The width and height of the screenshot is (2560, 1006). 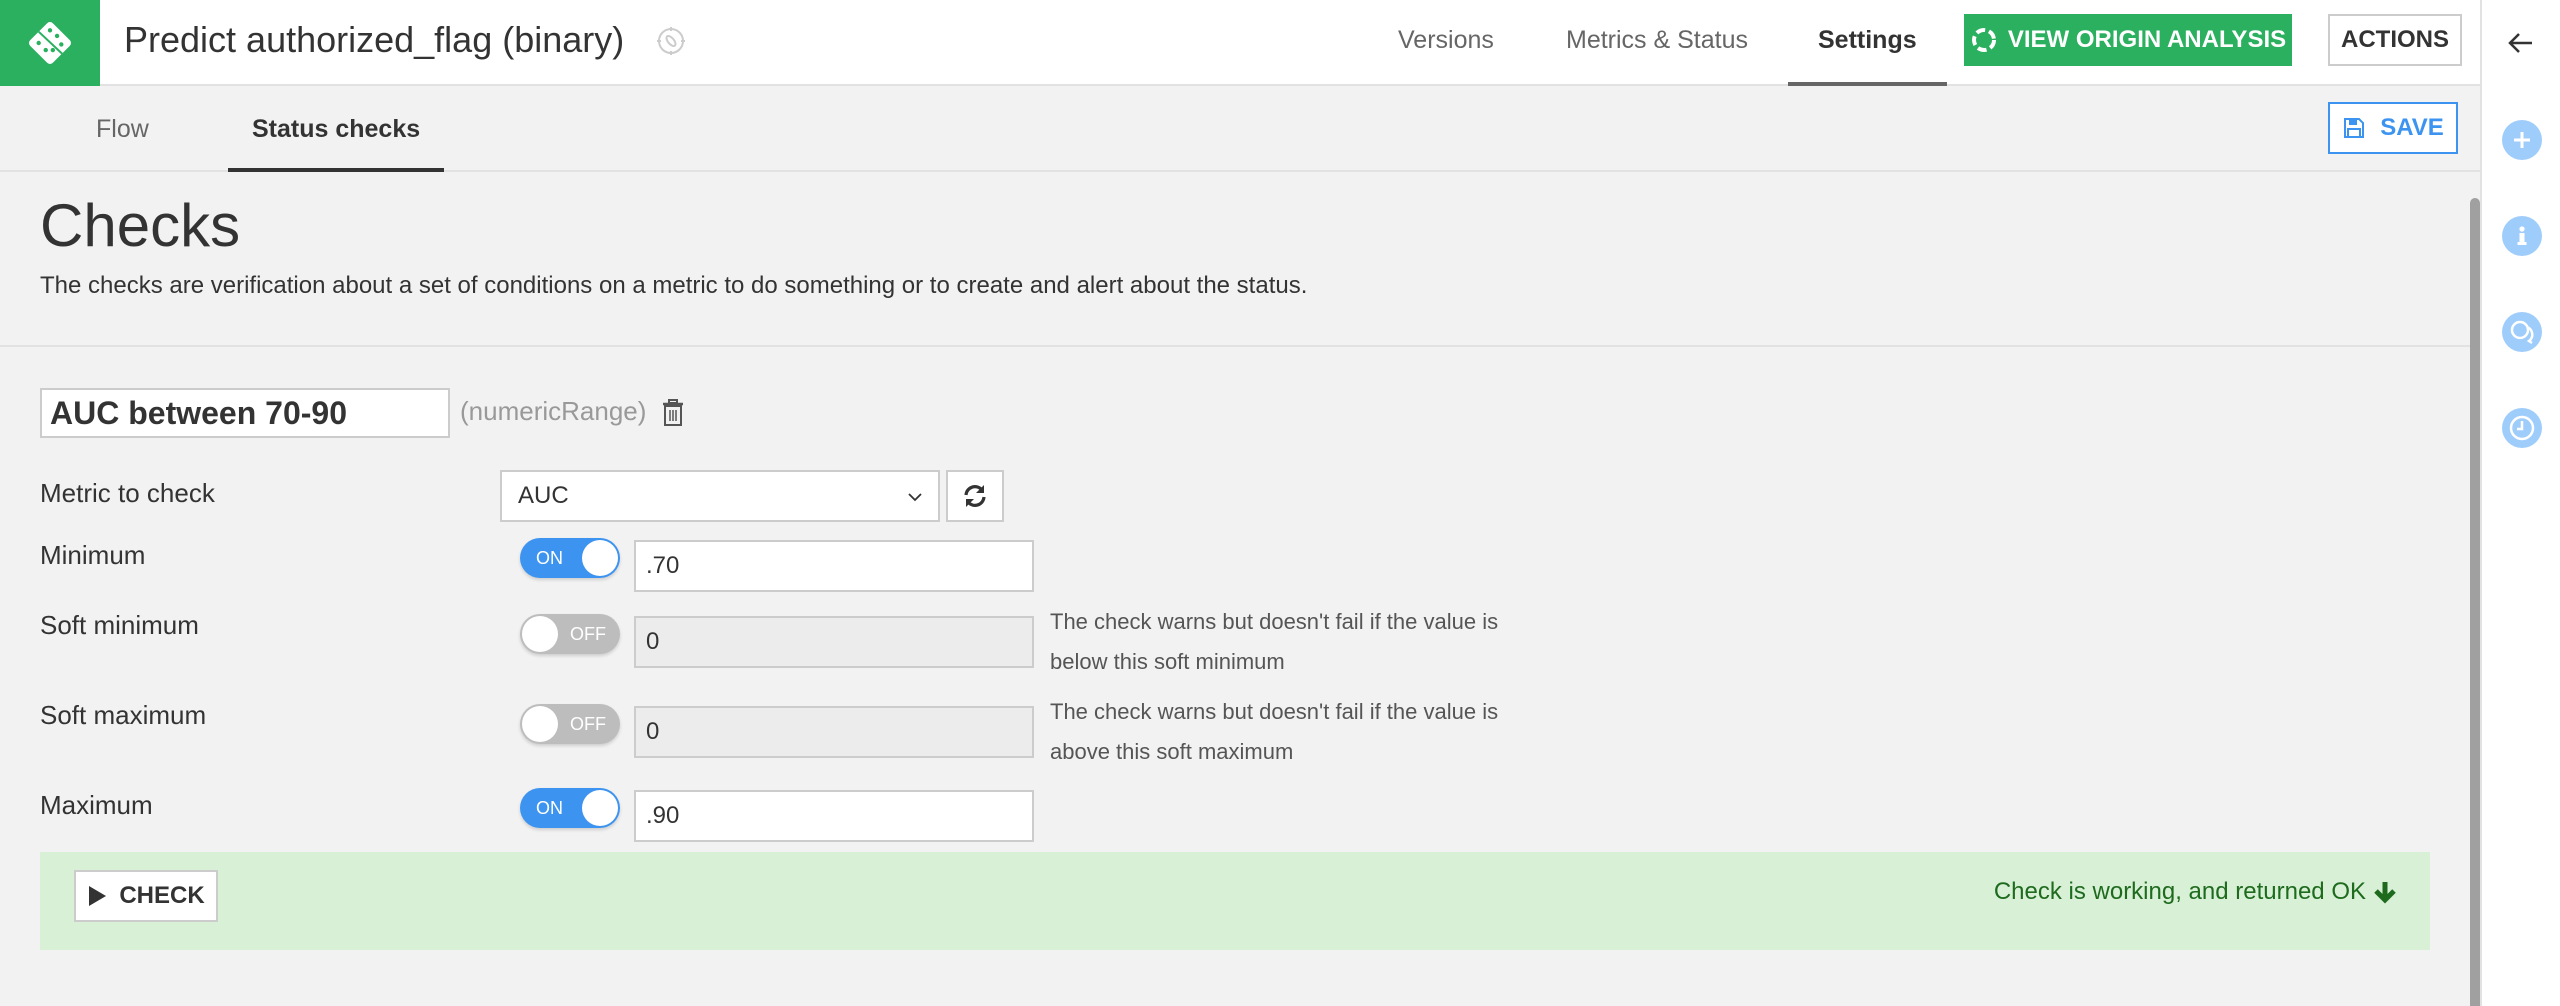 What do you see at coordinates (96, 805) in the screenshot?
I see `maximum-label: Maximum` at bounding box center [96, 805].